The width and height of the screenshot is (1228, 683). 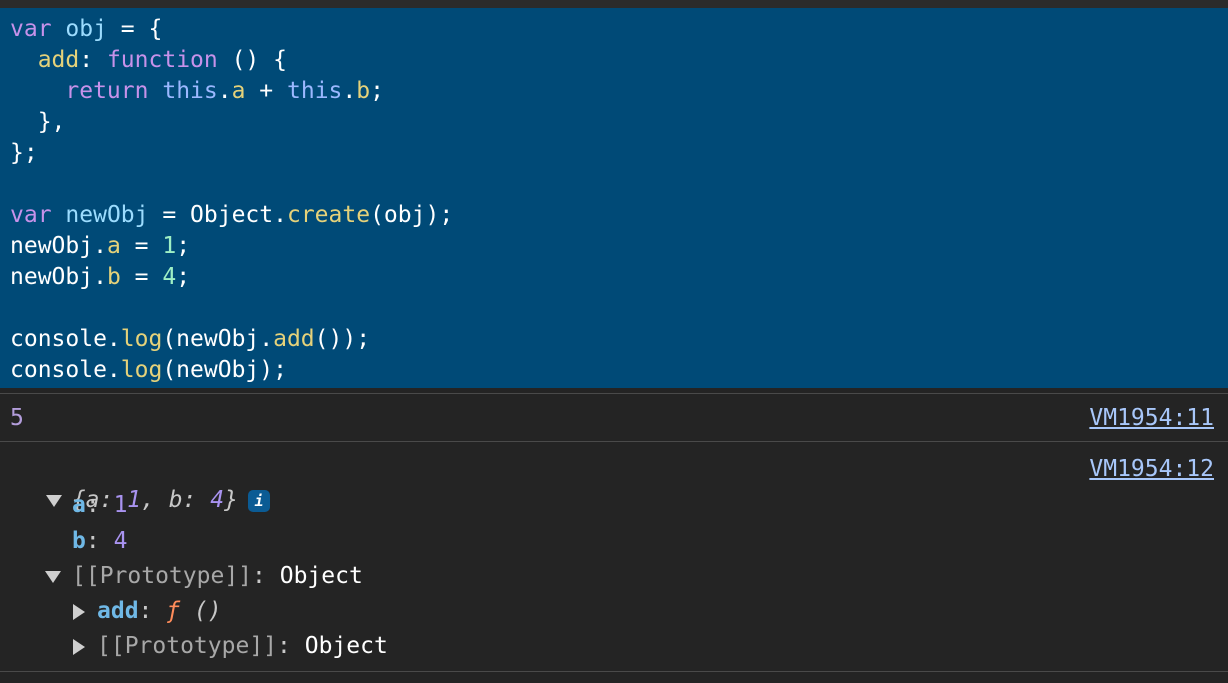 I want to click on code-text: },, so click(x=51, y=122).